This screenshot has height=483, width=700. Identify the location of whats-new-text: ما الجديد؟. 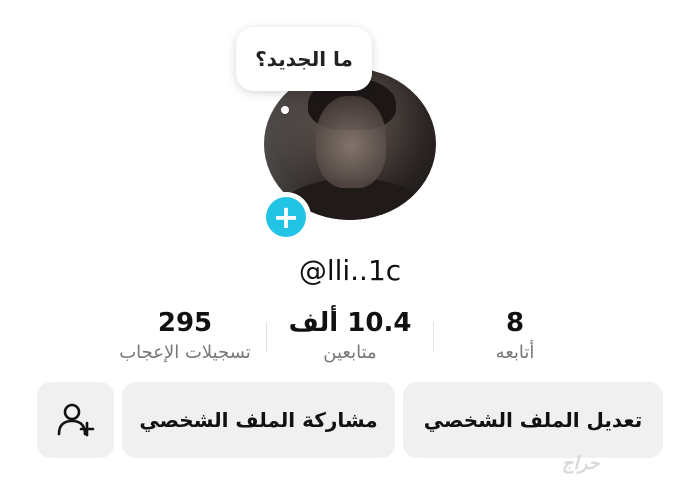
(304, 59).